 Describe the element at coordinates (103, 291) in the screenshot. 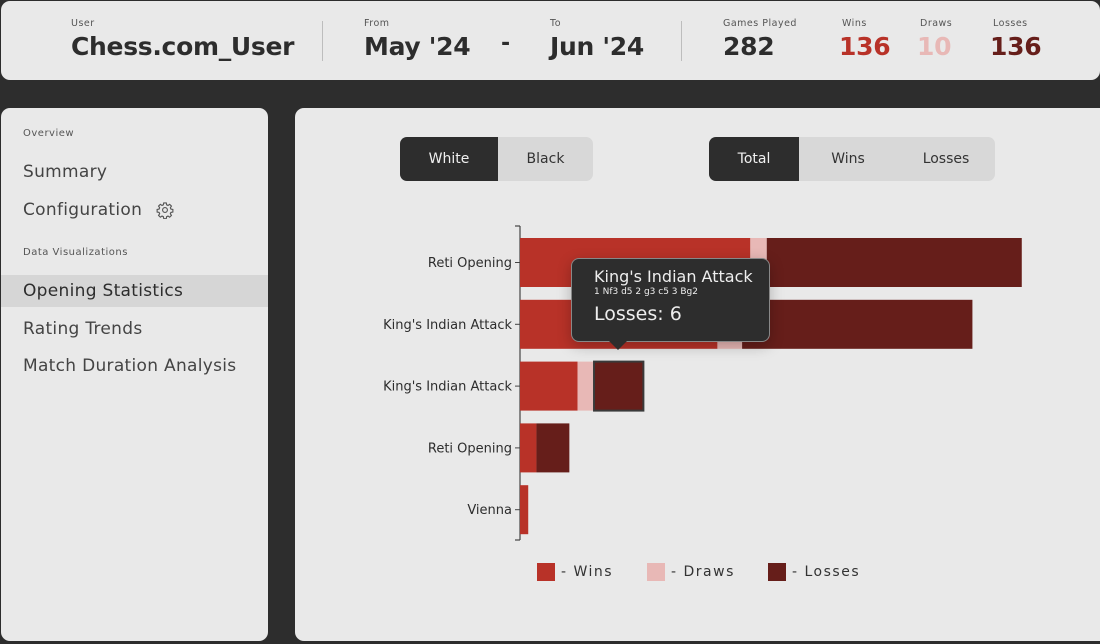

I see `sidebar-item-label: Opening Statistics` at that location.